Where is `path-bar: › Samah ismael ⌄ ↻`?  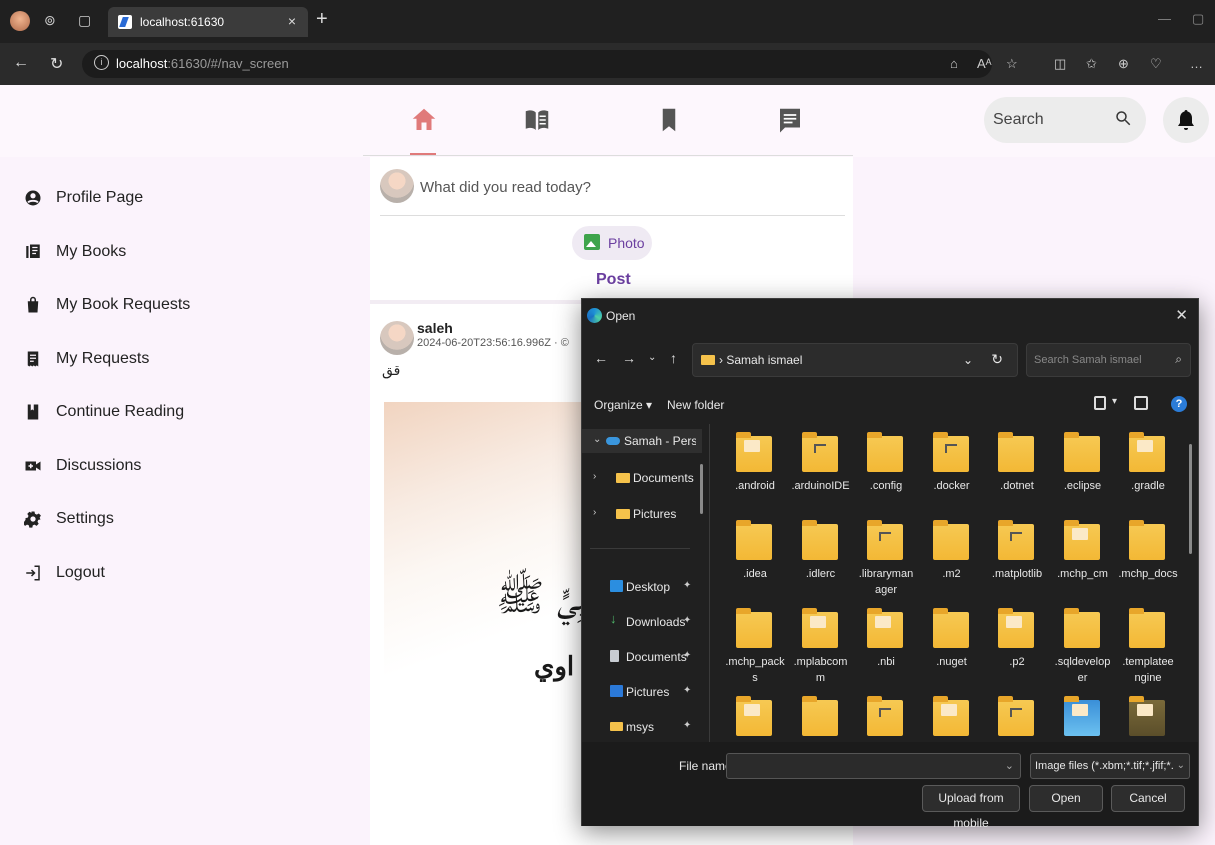
path-bar: › Samah ismael ⌄ ↻ is located at coordinates (855, 360).